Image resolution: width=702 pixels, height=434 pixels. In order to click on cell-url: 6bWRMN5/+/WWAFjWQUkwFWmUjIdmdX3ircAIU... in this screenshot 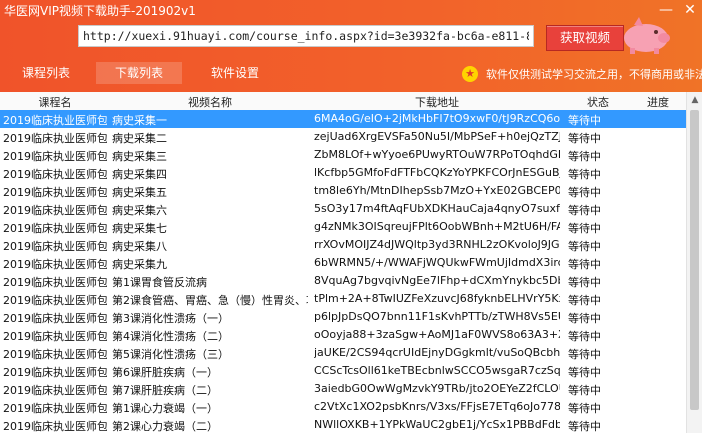, I will do `click(437, 262)`.